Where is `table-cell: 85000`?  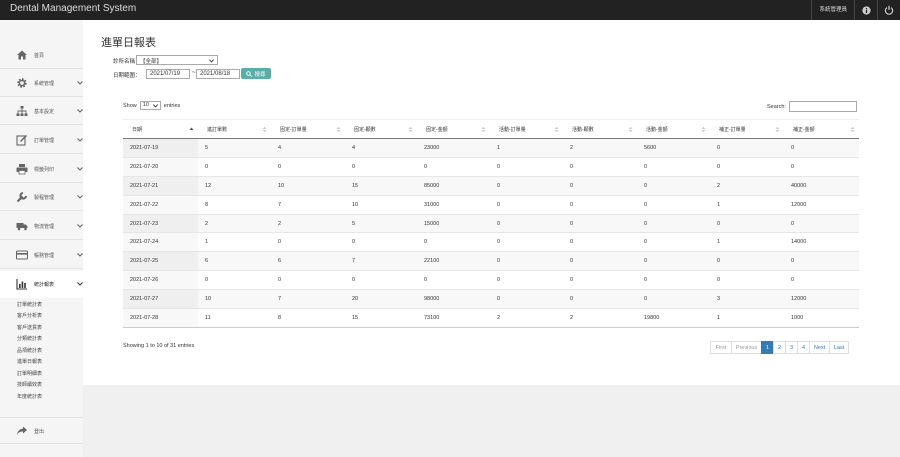 table-cell: 85000 is located at coordinates (453, 185).